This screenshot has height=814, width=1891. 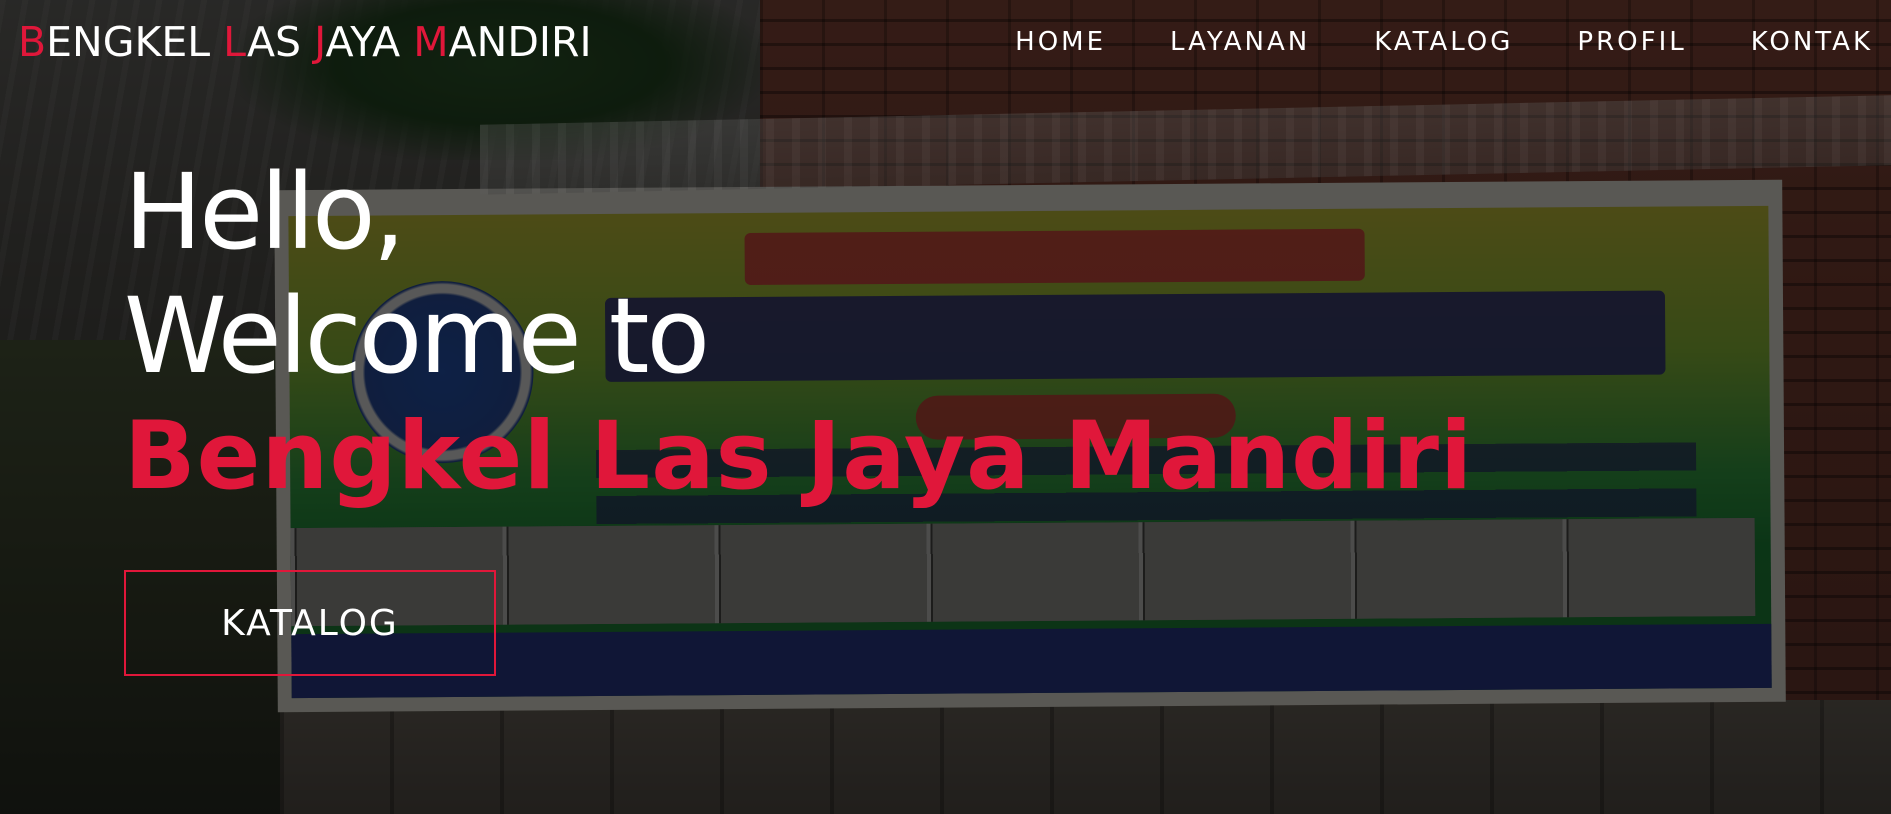 I want to click on nav-item-layanan: LAYANAN, so click(x=1240, y=42).